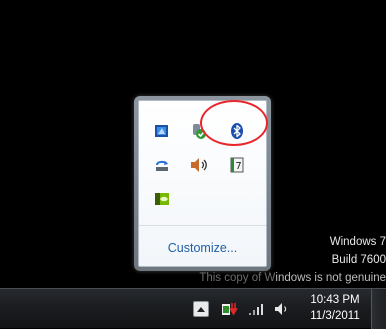  I want to click on power-plug-icon, so click(229, 309).